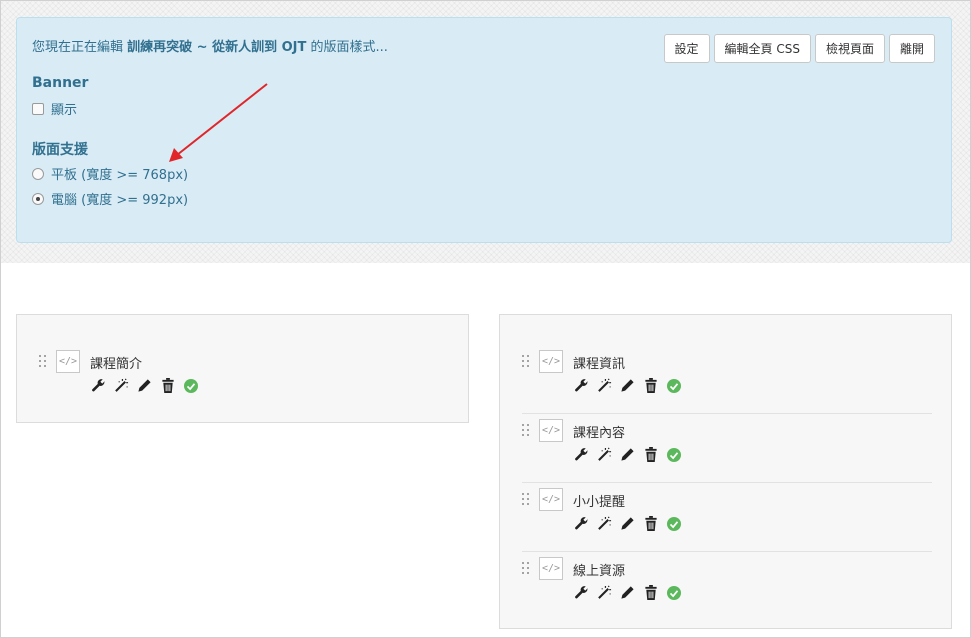 The height and width of the screenshot is (638, 971). I want to click on settings-button: 設定, so click(686, 48).